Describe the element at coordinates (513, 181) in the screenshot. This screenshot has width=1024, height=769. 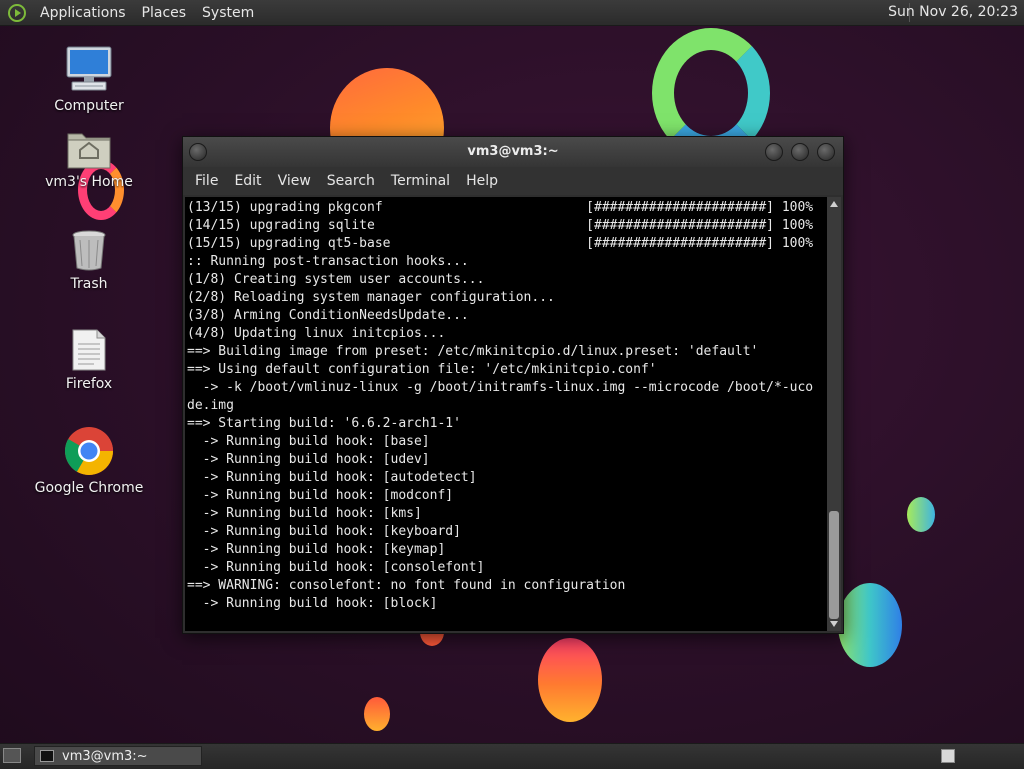
I see `terminal-menubar: File Edit View Search Terminal Help` at that location.